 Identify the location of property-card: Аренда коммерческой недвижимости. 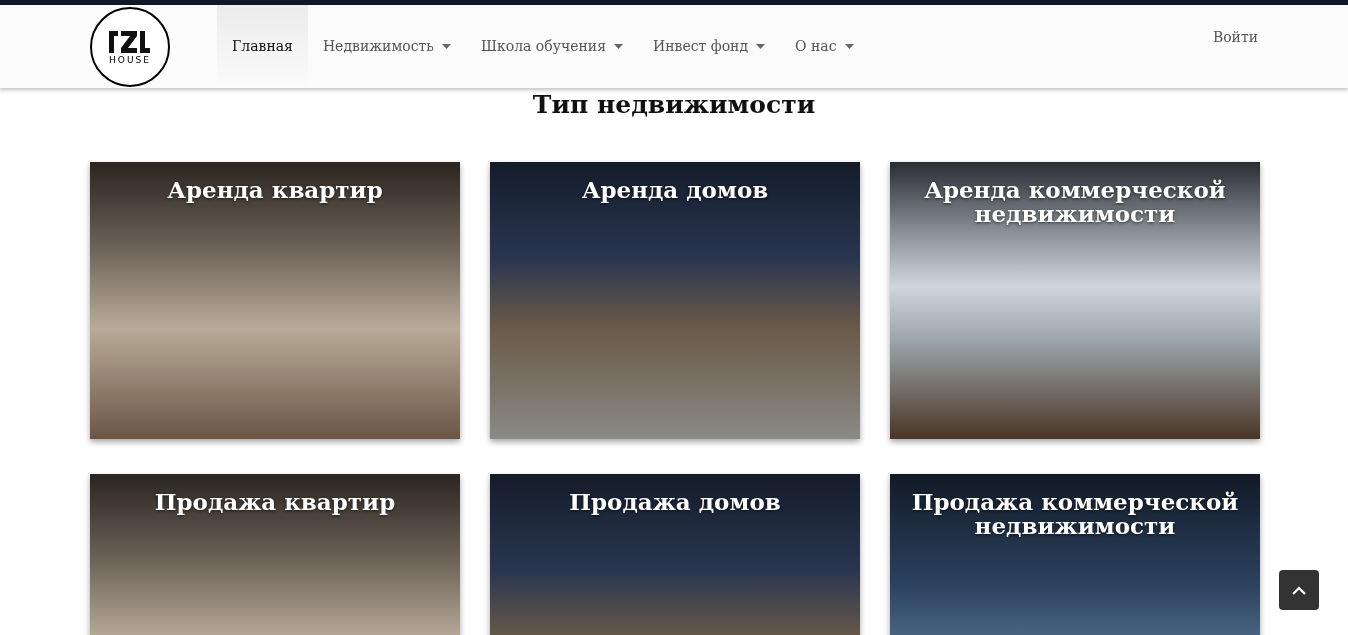
(1075, 300).